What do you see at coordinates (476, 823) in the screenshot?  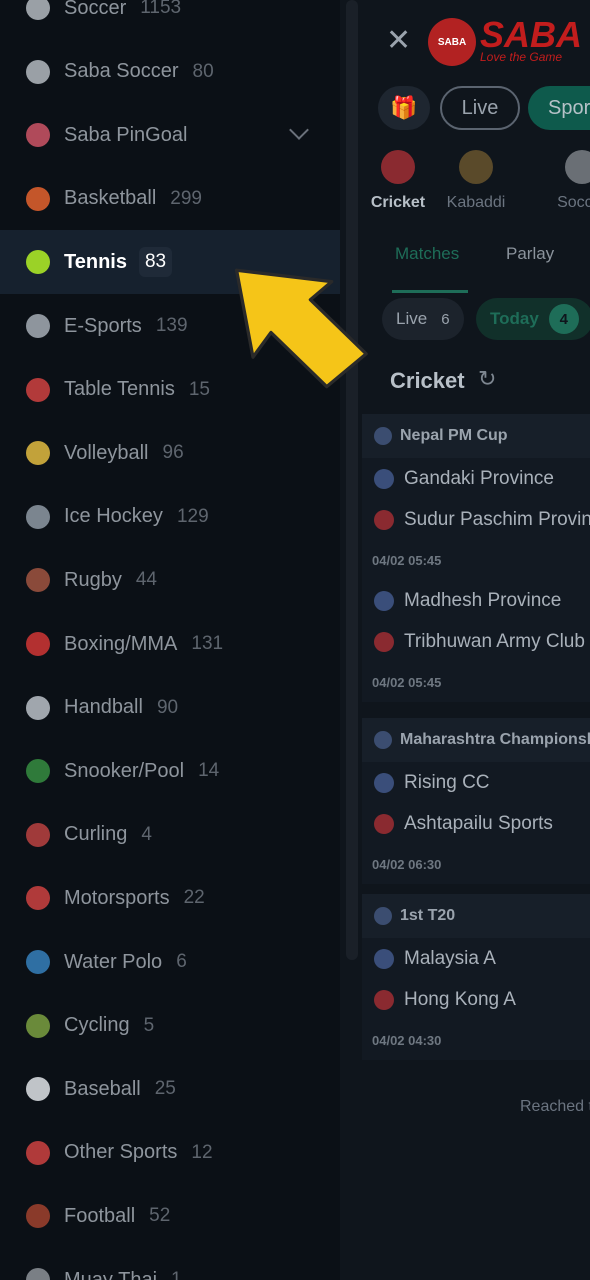 I see `team-row: Ashtapailu Sports` at bounding box center [476, 823].